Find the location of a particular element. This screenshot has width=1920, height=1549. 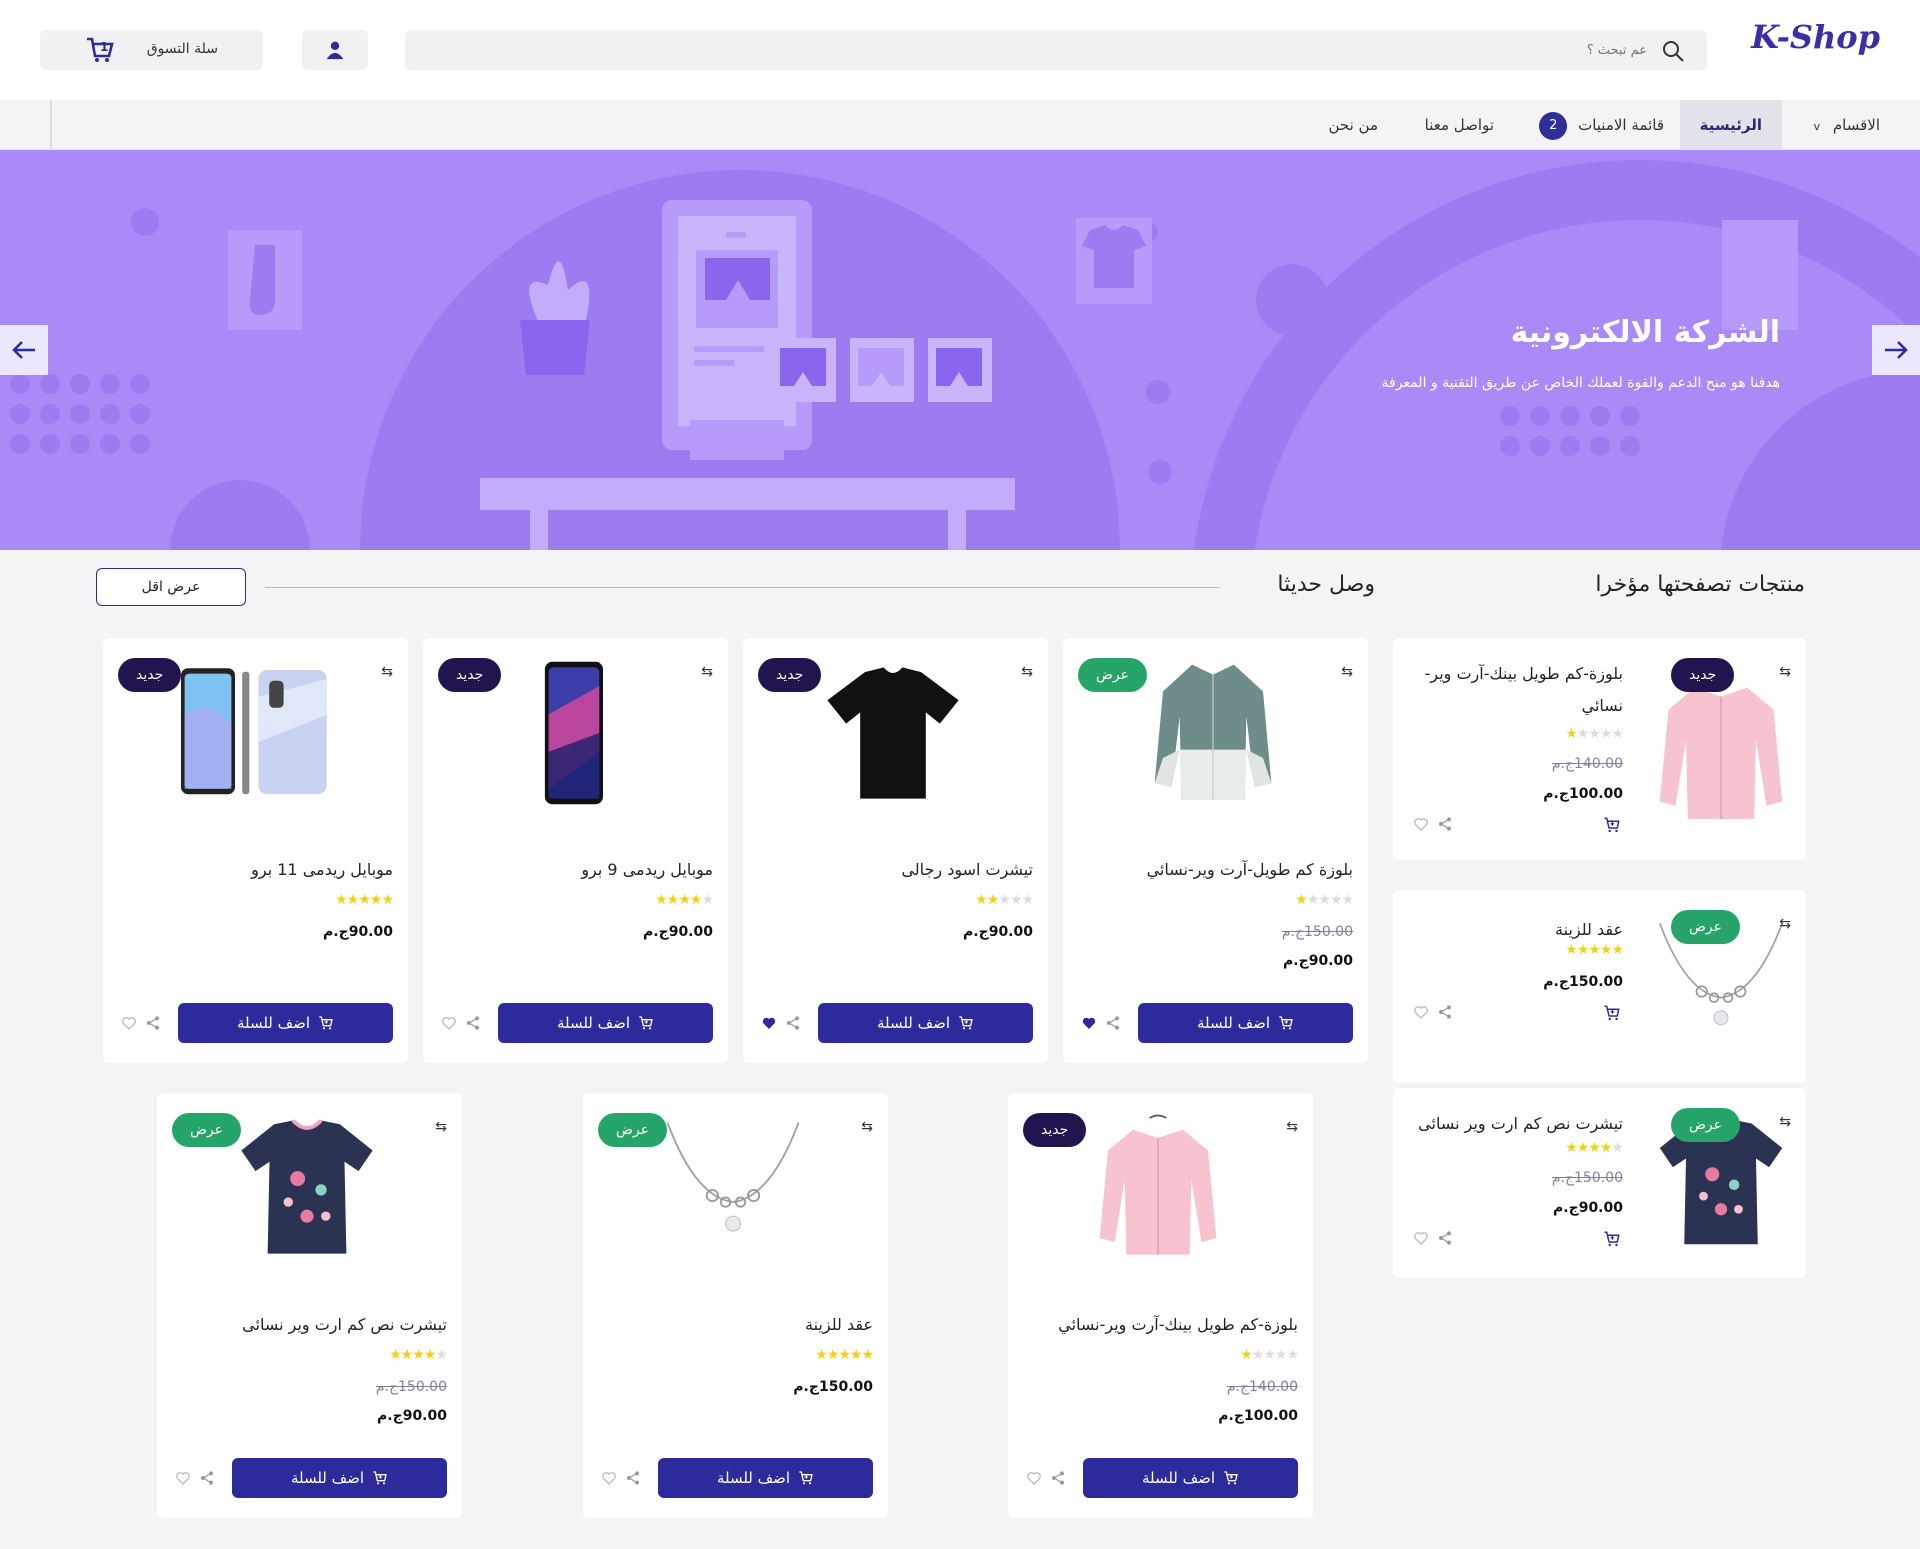

product-name: موبايل ريدمى 9 برو is located at coordinates (573, 869).